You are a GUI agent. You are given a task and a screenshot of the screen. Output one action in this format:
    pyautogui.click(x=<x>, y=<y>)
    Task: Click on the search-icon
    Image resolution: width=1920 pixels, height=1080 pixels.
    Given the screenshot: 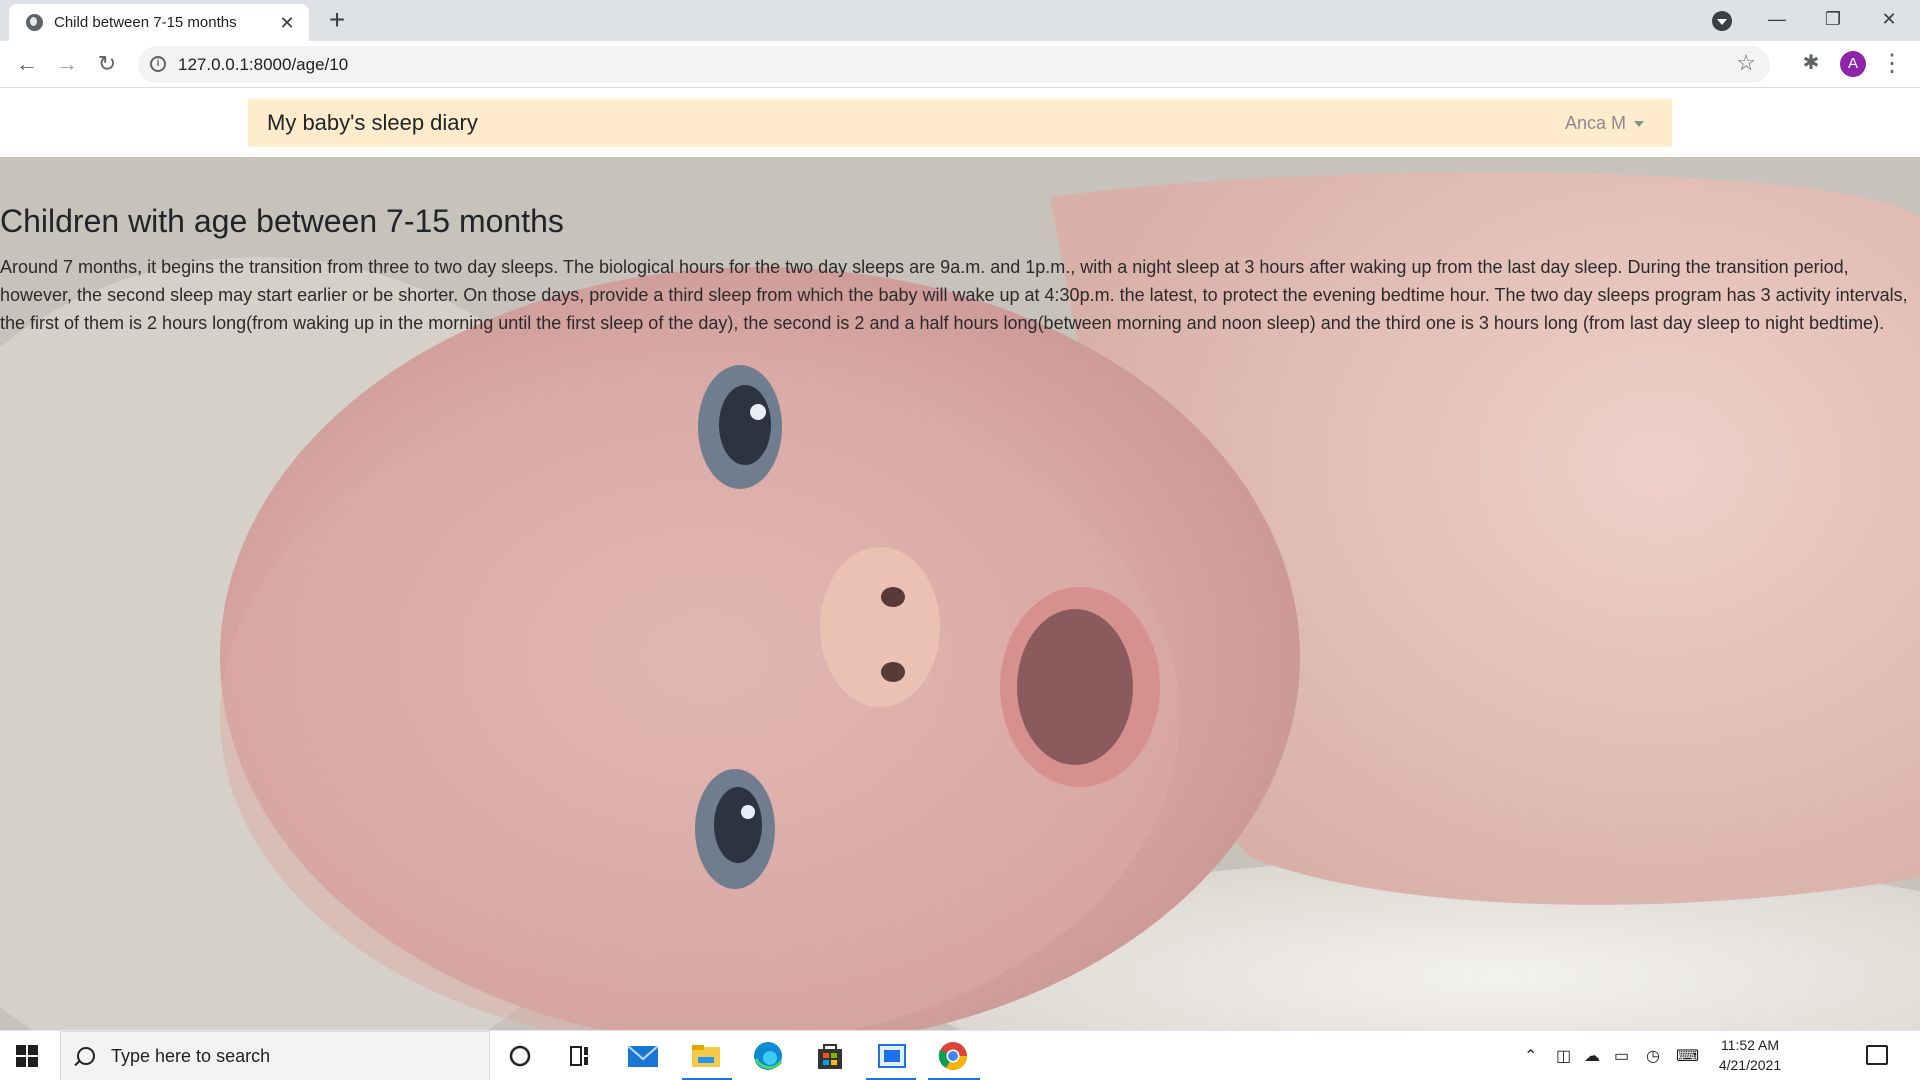 What is the action you would take?
    pyautogui.click(x=86, y=1056)
    